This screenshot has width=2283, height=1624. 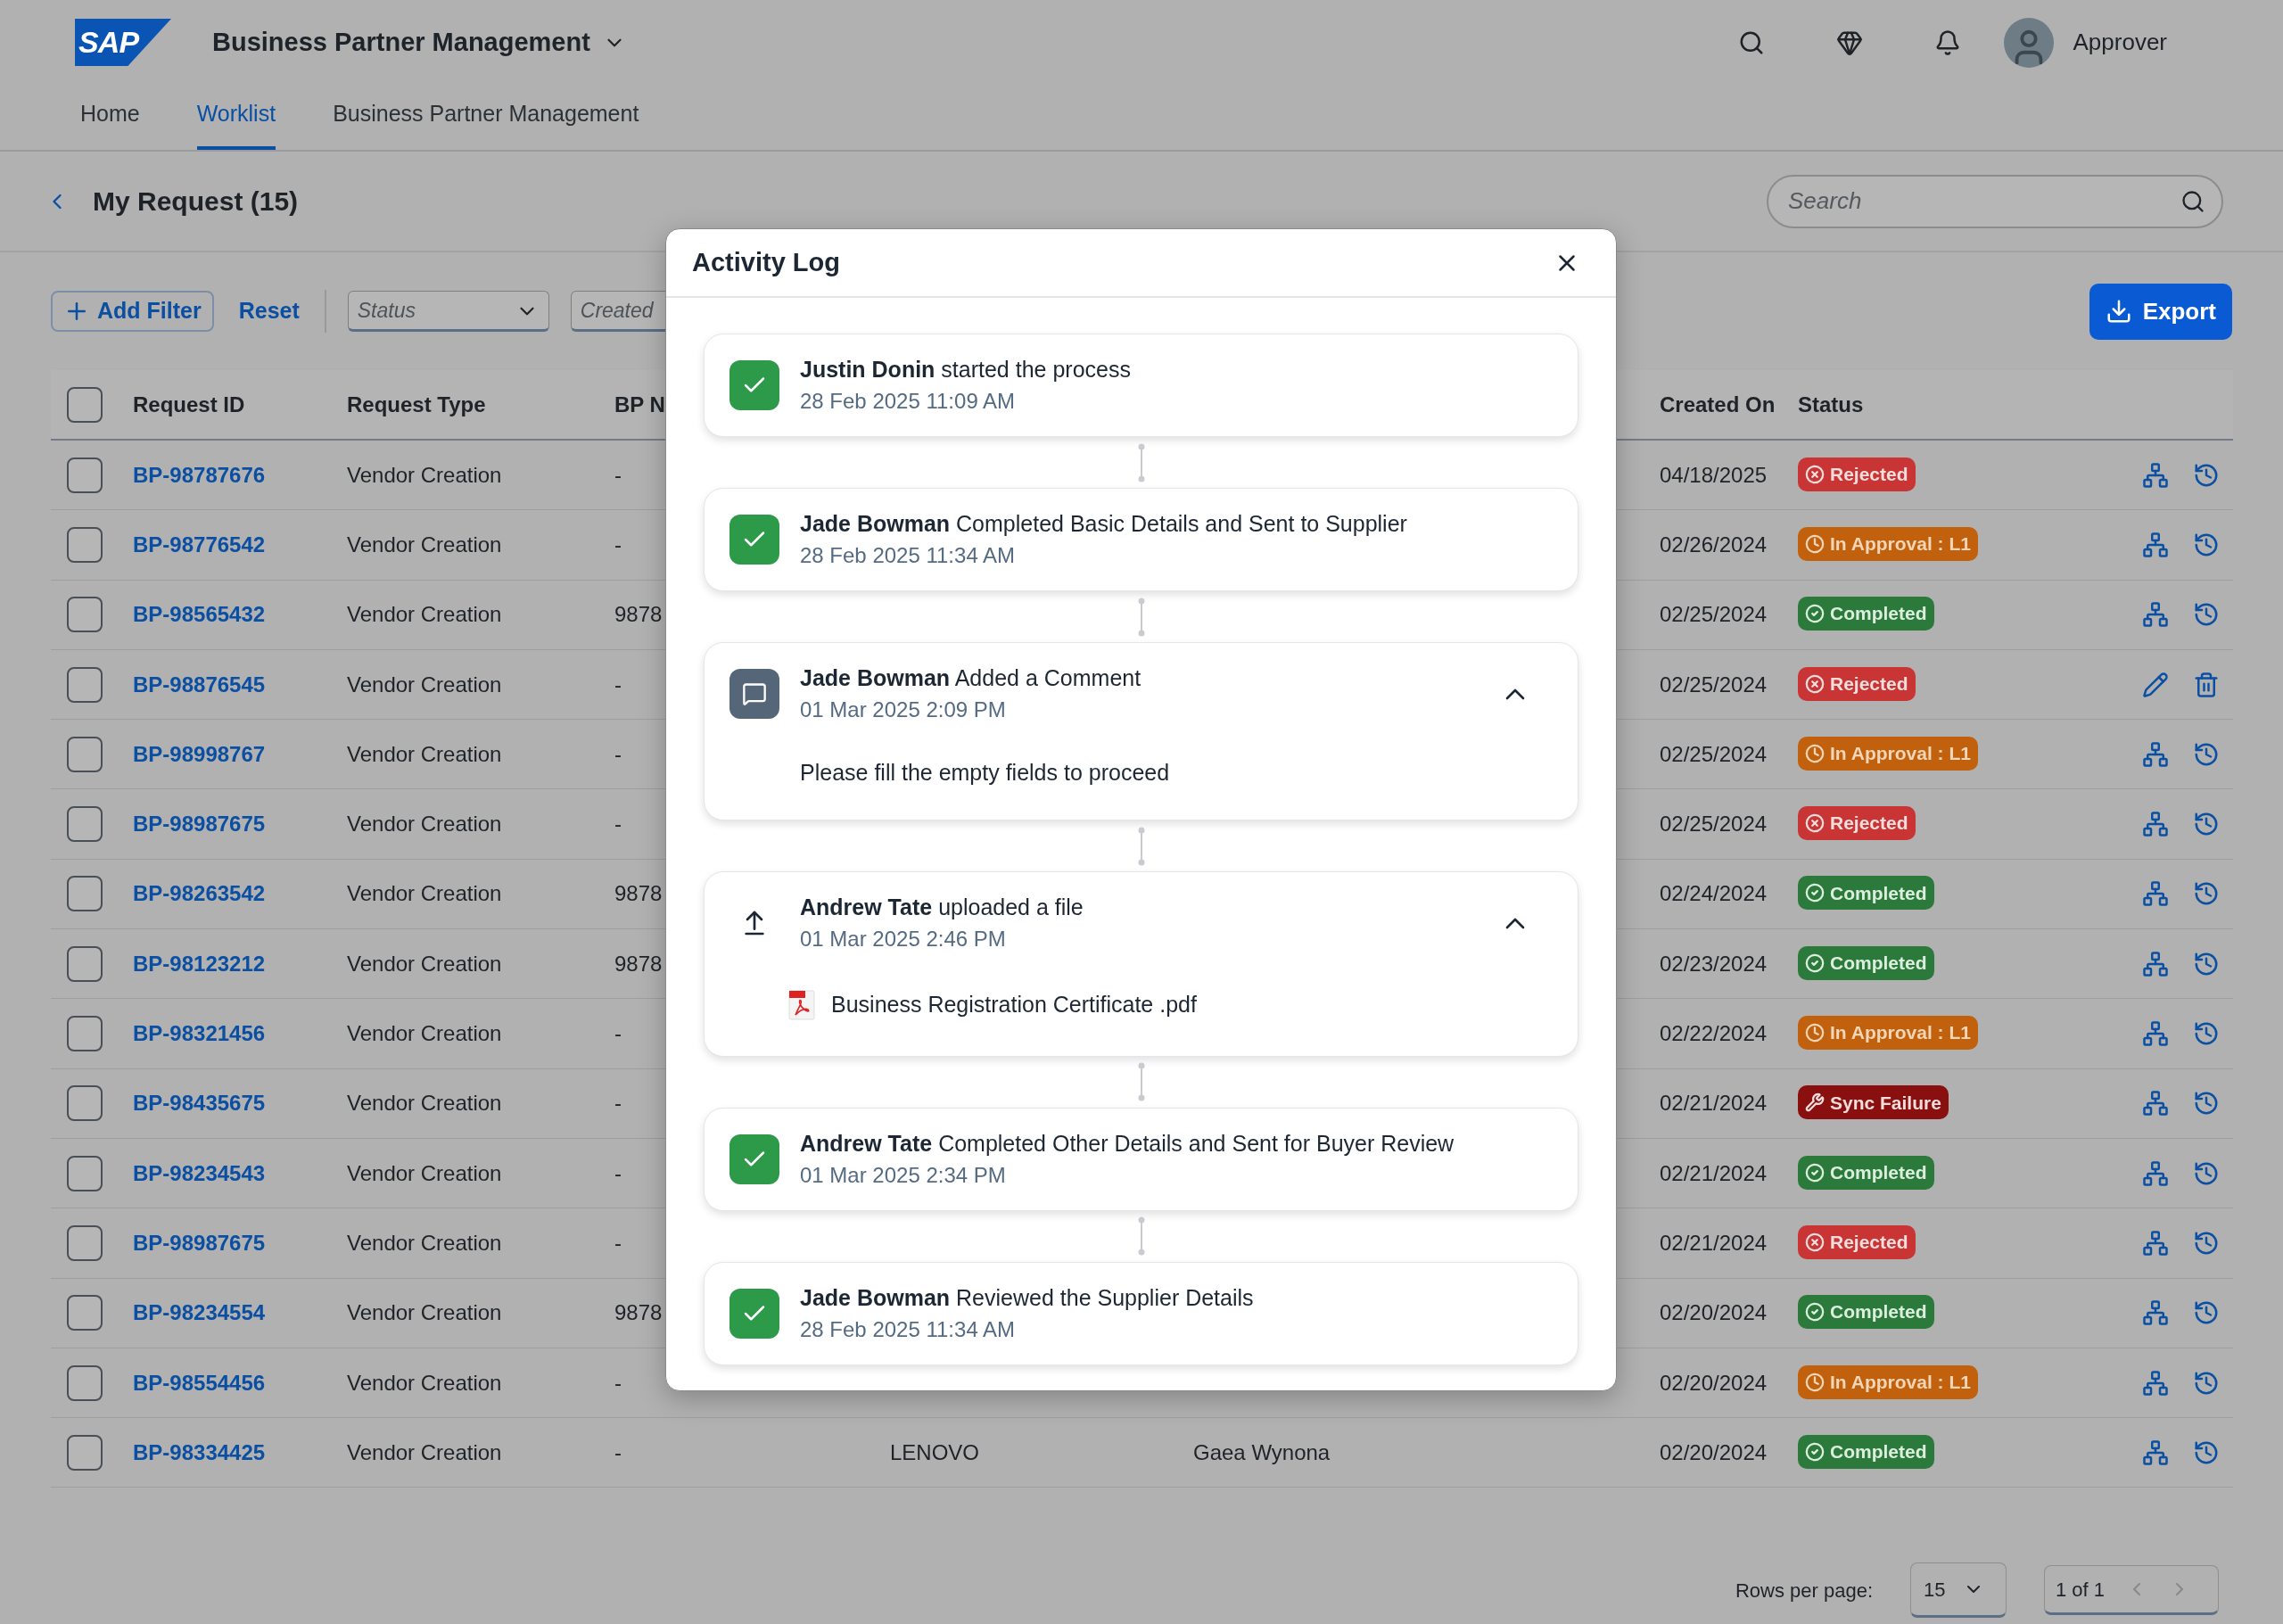 What do you see at coordinates (199, 894) in the screenshot?
I see `request-id-link: BP-98263542` at bounding box center [199, 894].